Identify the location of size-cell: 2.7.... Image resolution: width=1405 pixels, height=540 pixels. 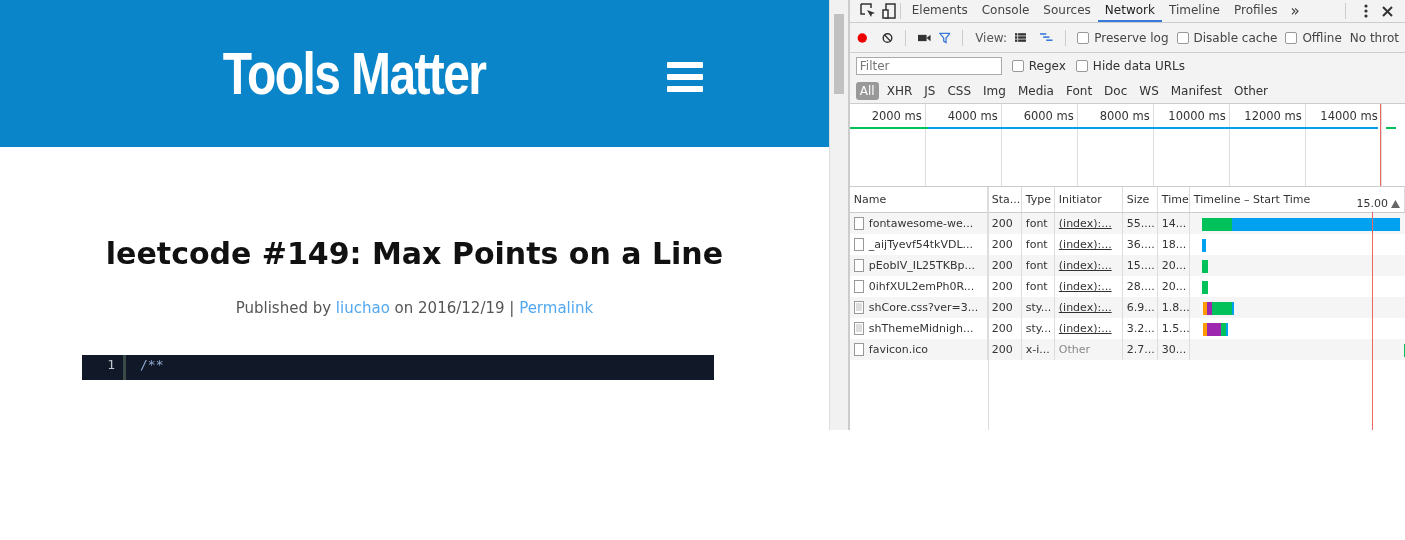
(1140, 349).